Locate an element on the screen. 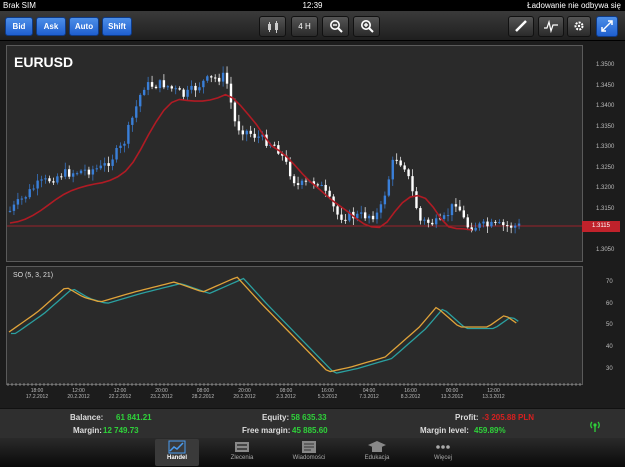 This screenshot has width=625, height=467. connection-icon is located at coordinates (595, 425).